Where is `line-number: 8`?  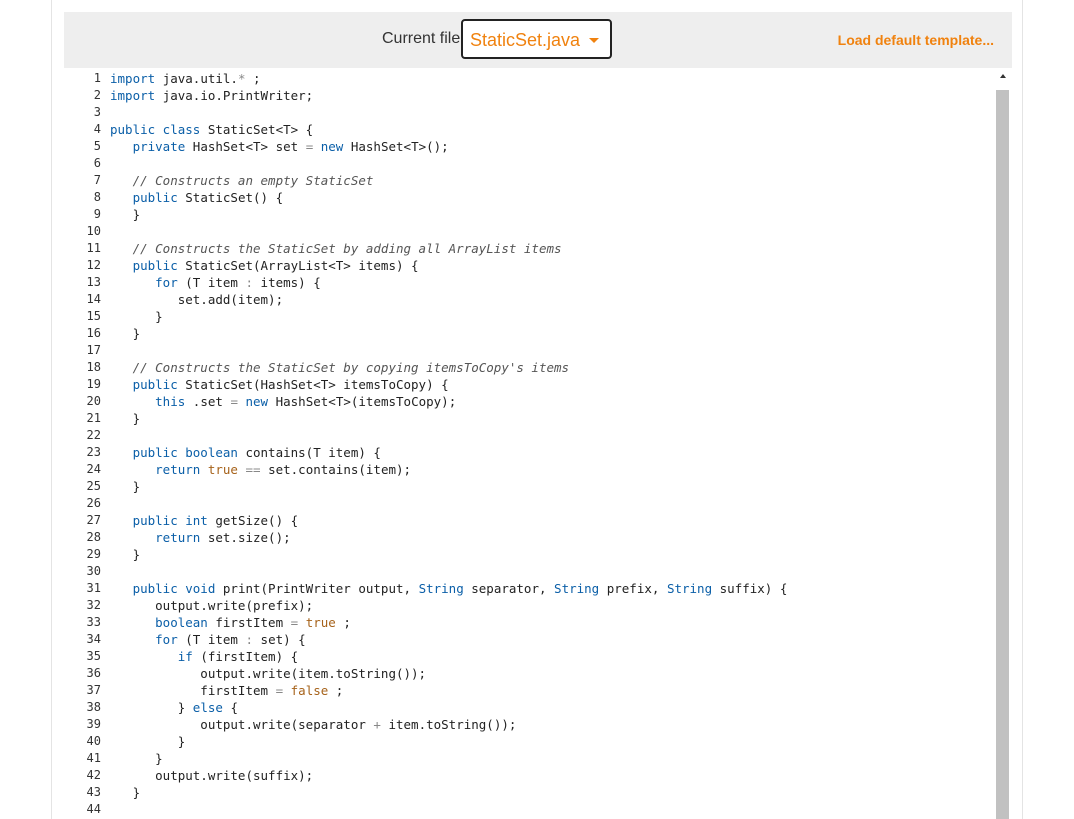
line-number: 8 is located at coordinates (97, 197).